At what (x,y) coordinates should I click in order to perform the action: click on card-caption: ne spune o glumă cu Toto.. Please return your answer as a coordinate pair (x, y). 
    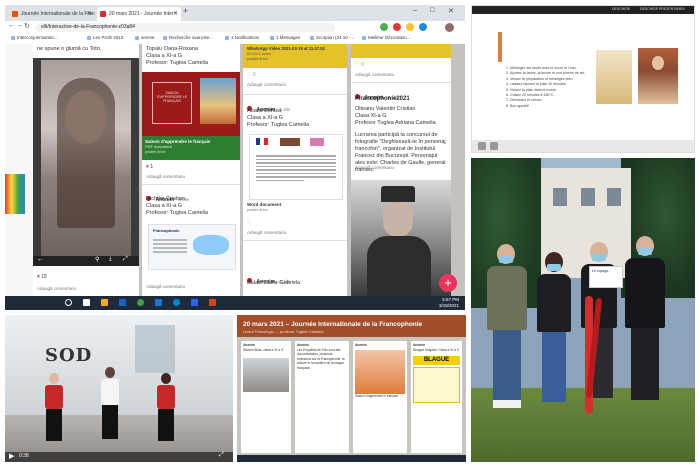
    Looking at the image, I should click on (69, 49).